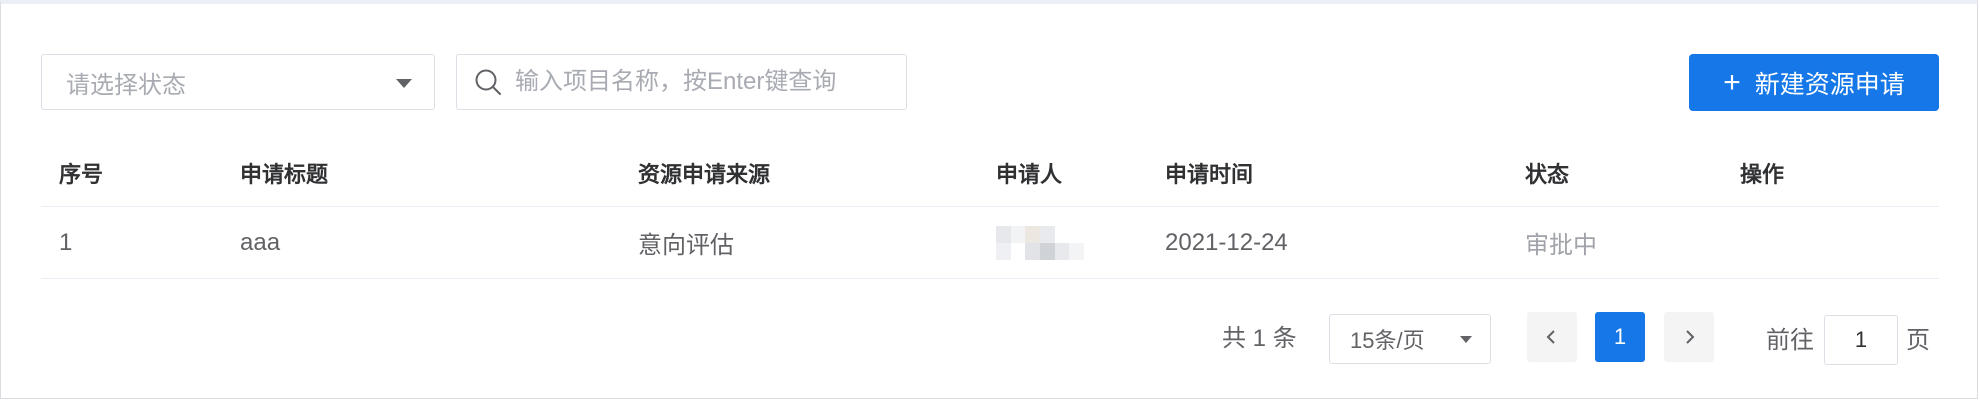 The image size is (1980, 401). Describe the element at coordinates (1790, 340) in the screenshot. I see `goto-label: 前往` at that location.